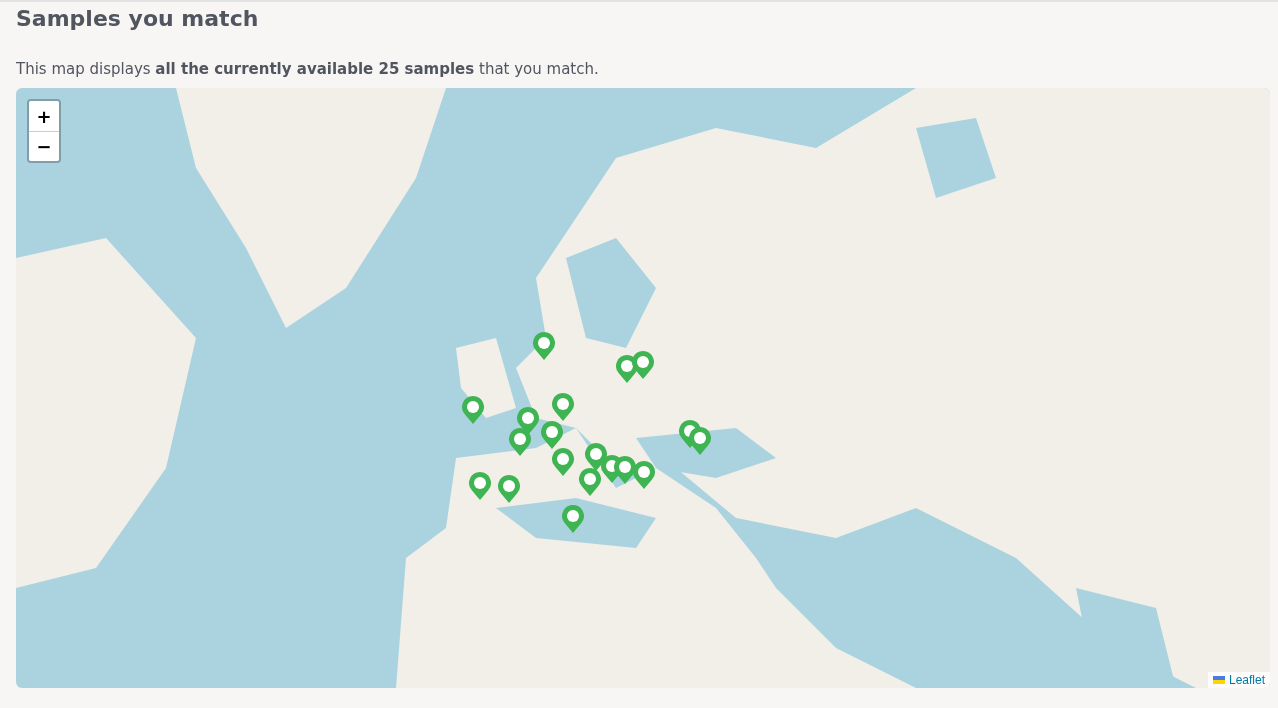  I want to click on flag-icon, so click(1218, 680).